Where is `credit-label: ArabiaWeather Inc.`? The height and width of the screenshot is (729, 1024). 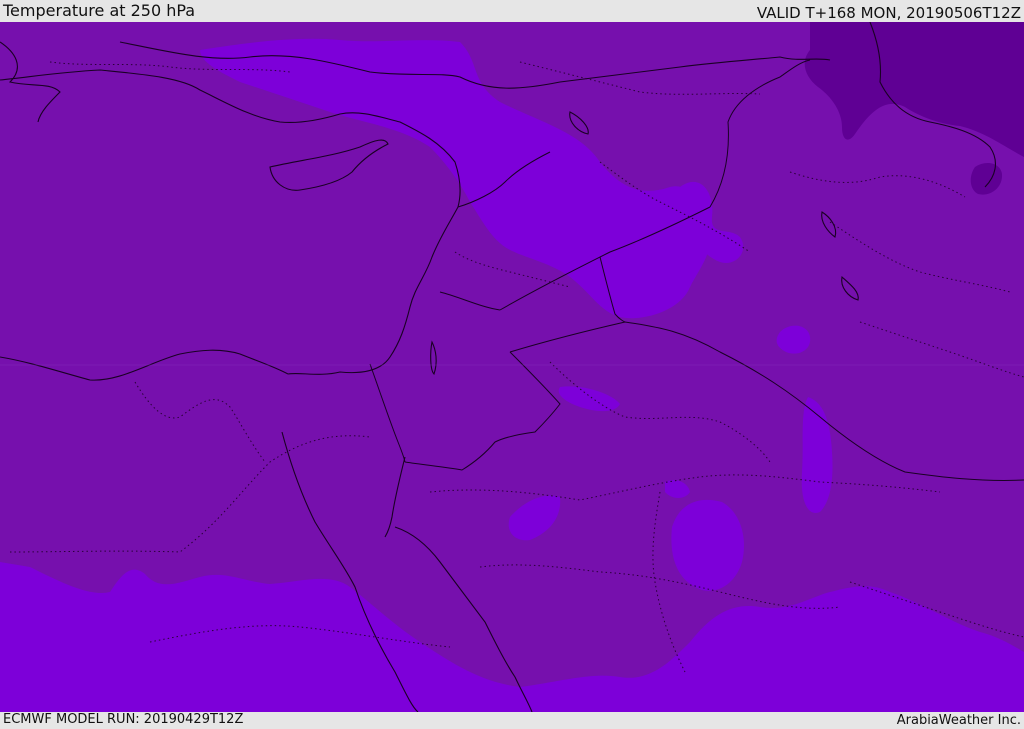 credit-label: ArabiaWeather Inc. is located at coordinates (958, 720).